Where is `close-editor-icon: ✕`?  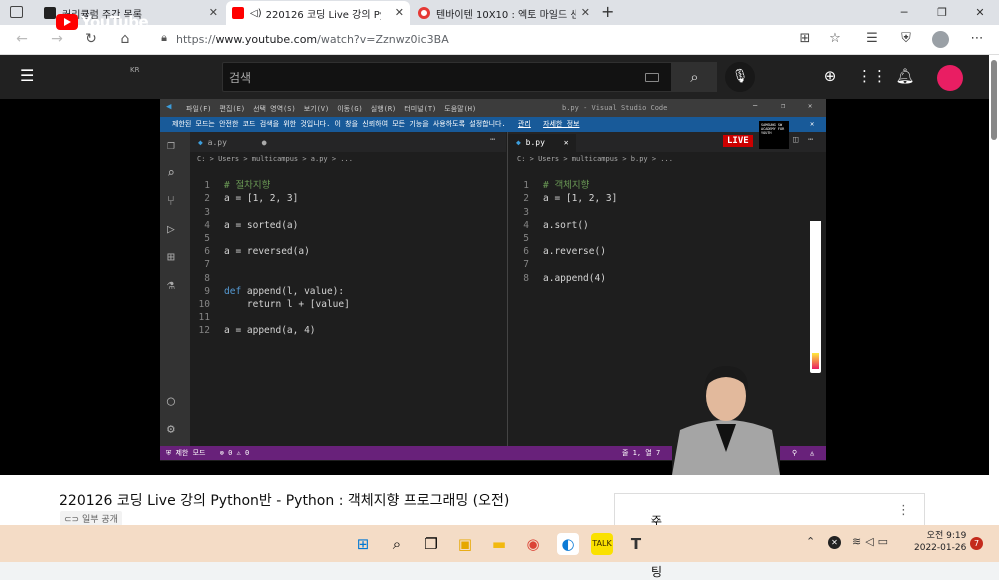
close-editor-icon: ✕ is located at coordinates (566, 142).